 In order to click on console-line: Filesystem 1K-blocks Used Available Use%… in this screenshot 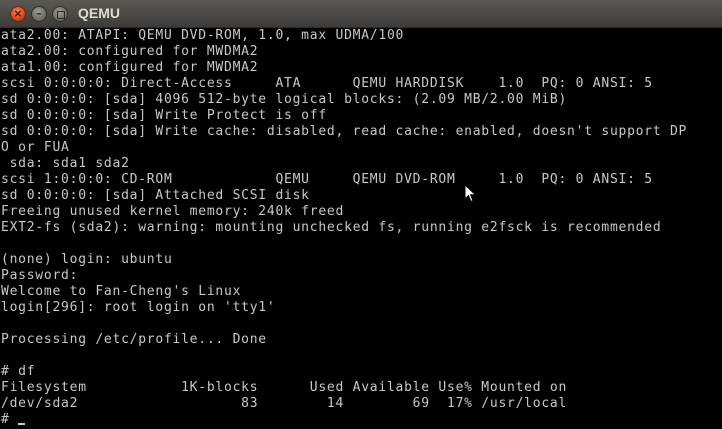, I will do `click(284, 387)`.